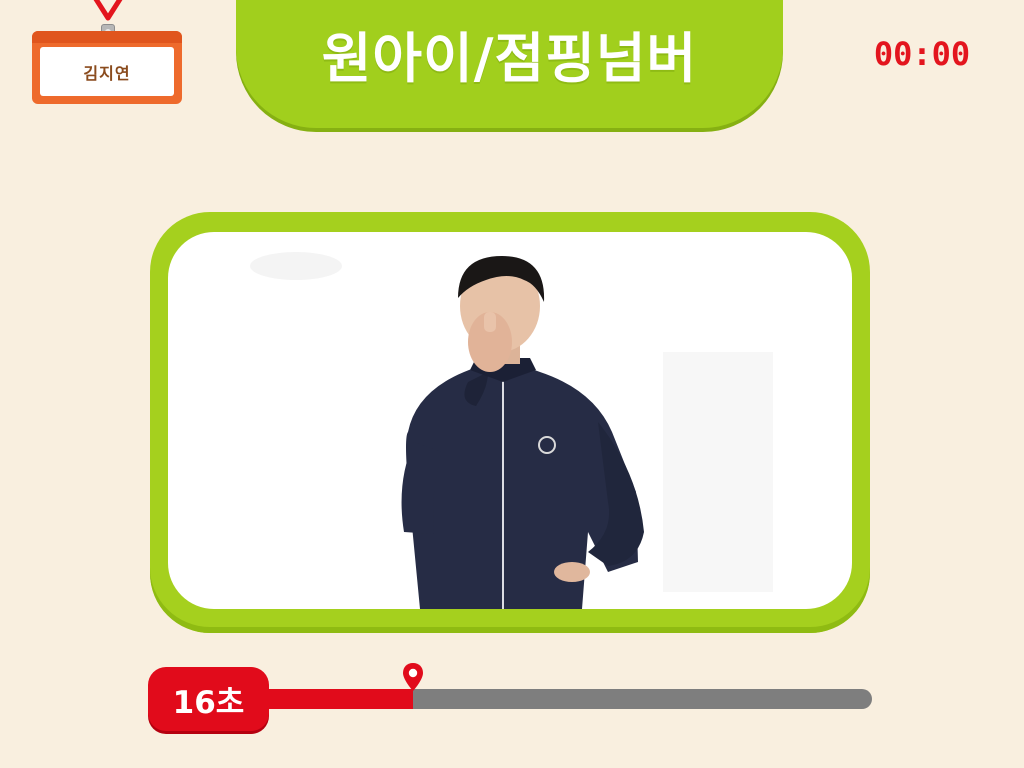 The image size is (1024, 768). I want to click on timer-display: 00:00, so click(922, 54).